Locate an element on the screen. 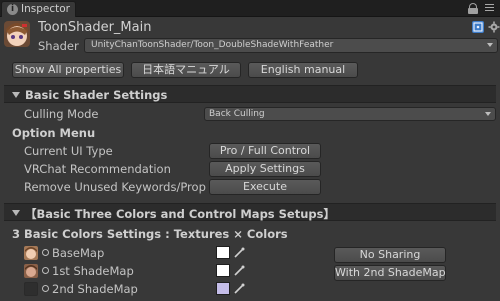  lock-icon-body is located at coordinates (473, 11).